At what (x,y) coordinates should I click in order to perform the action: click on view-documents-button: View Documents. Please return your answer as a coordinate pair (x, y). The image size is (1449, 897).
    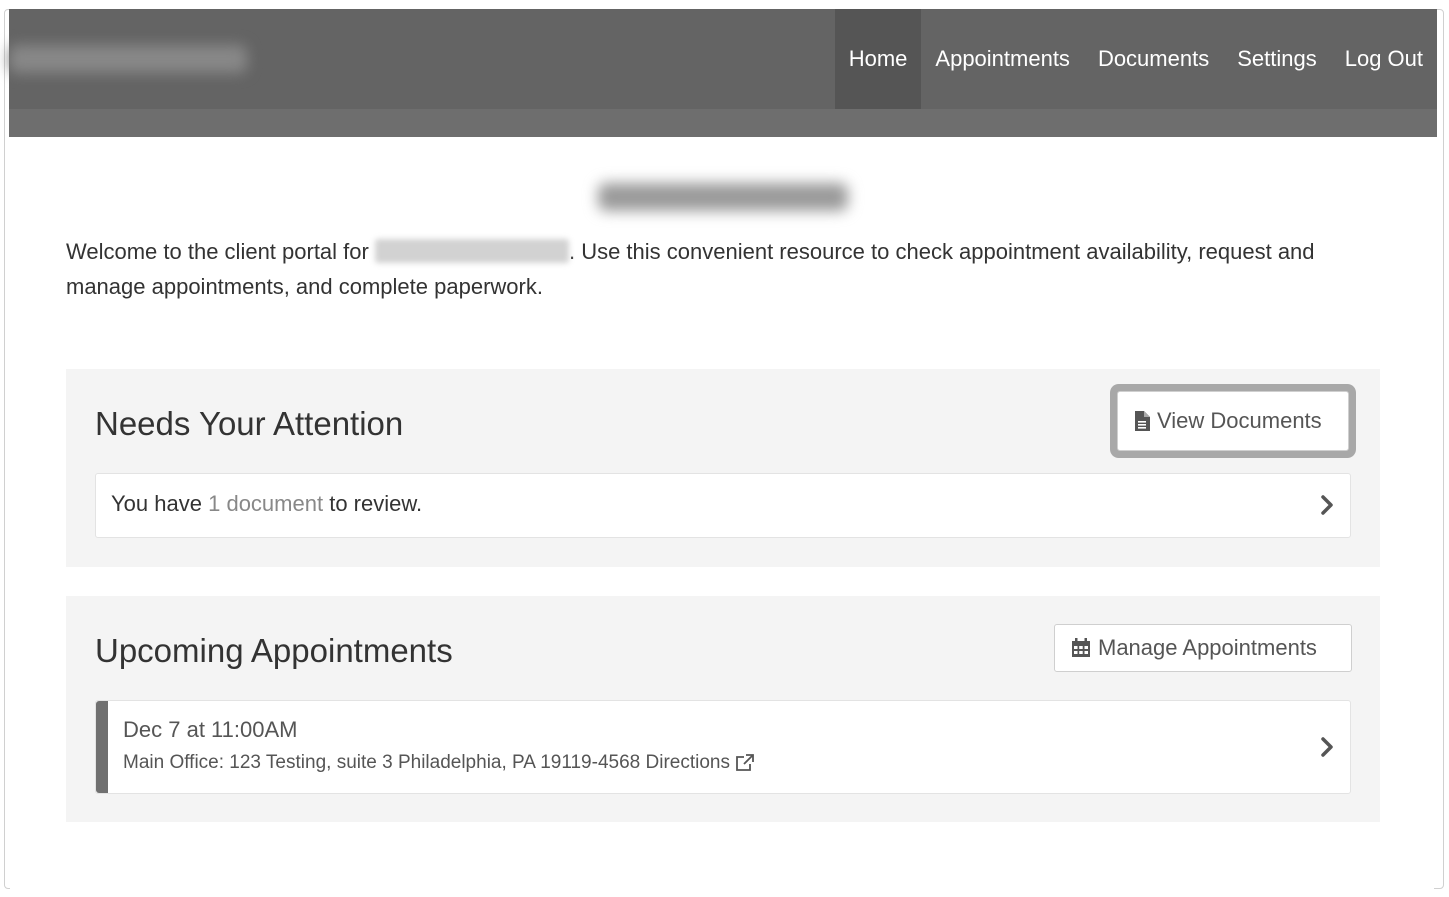
    Looking at the image, I should click on (1233, 421).